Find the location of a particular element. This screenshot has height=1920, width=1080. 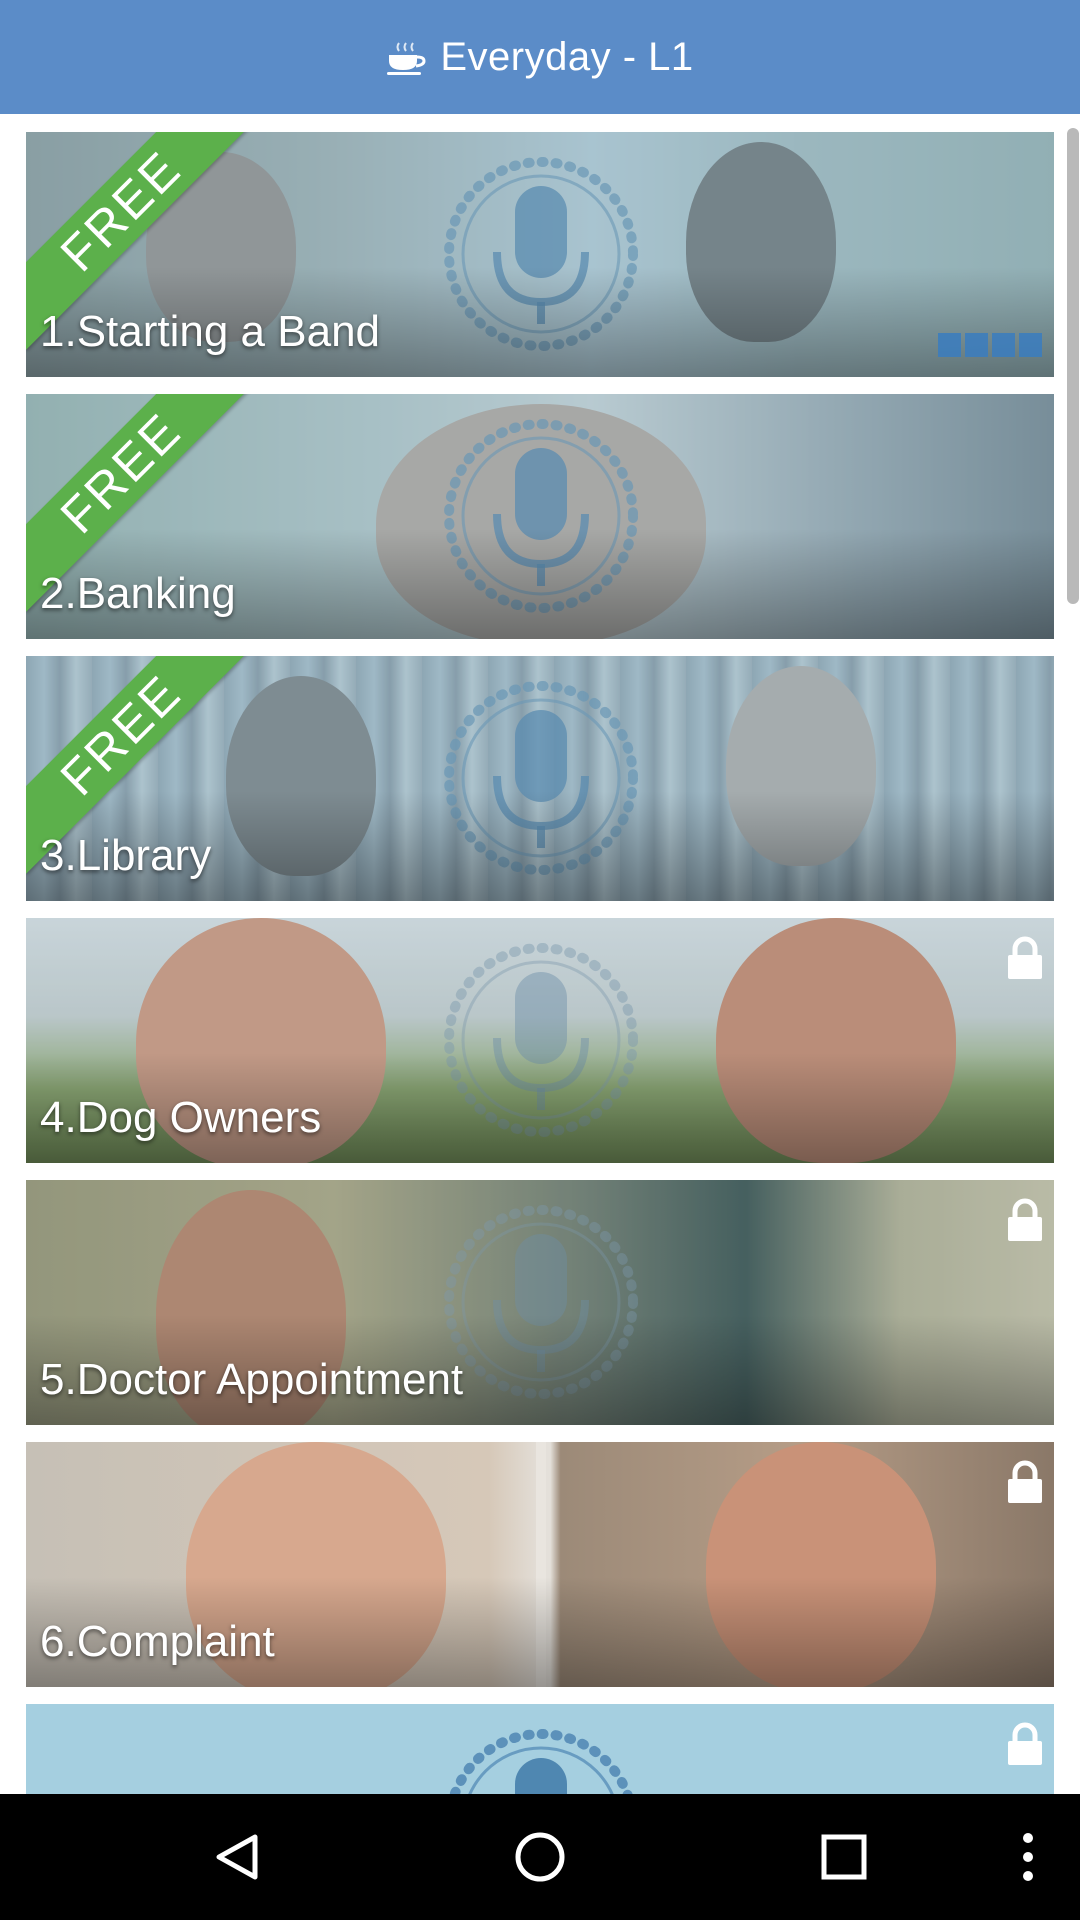

lesson-title: 1.Starting a Band is located at coordinates (210, 331).